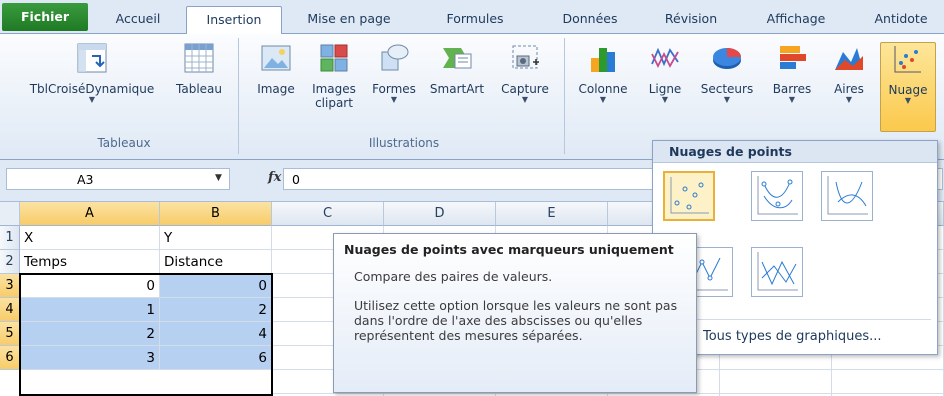 This screenshot has height=396, width=944. I want to click on pie-chart-label: Secteurs, so click(727, 89).